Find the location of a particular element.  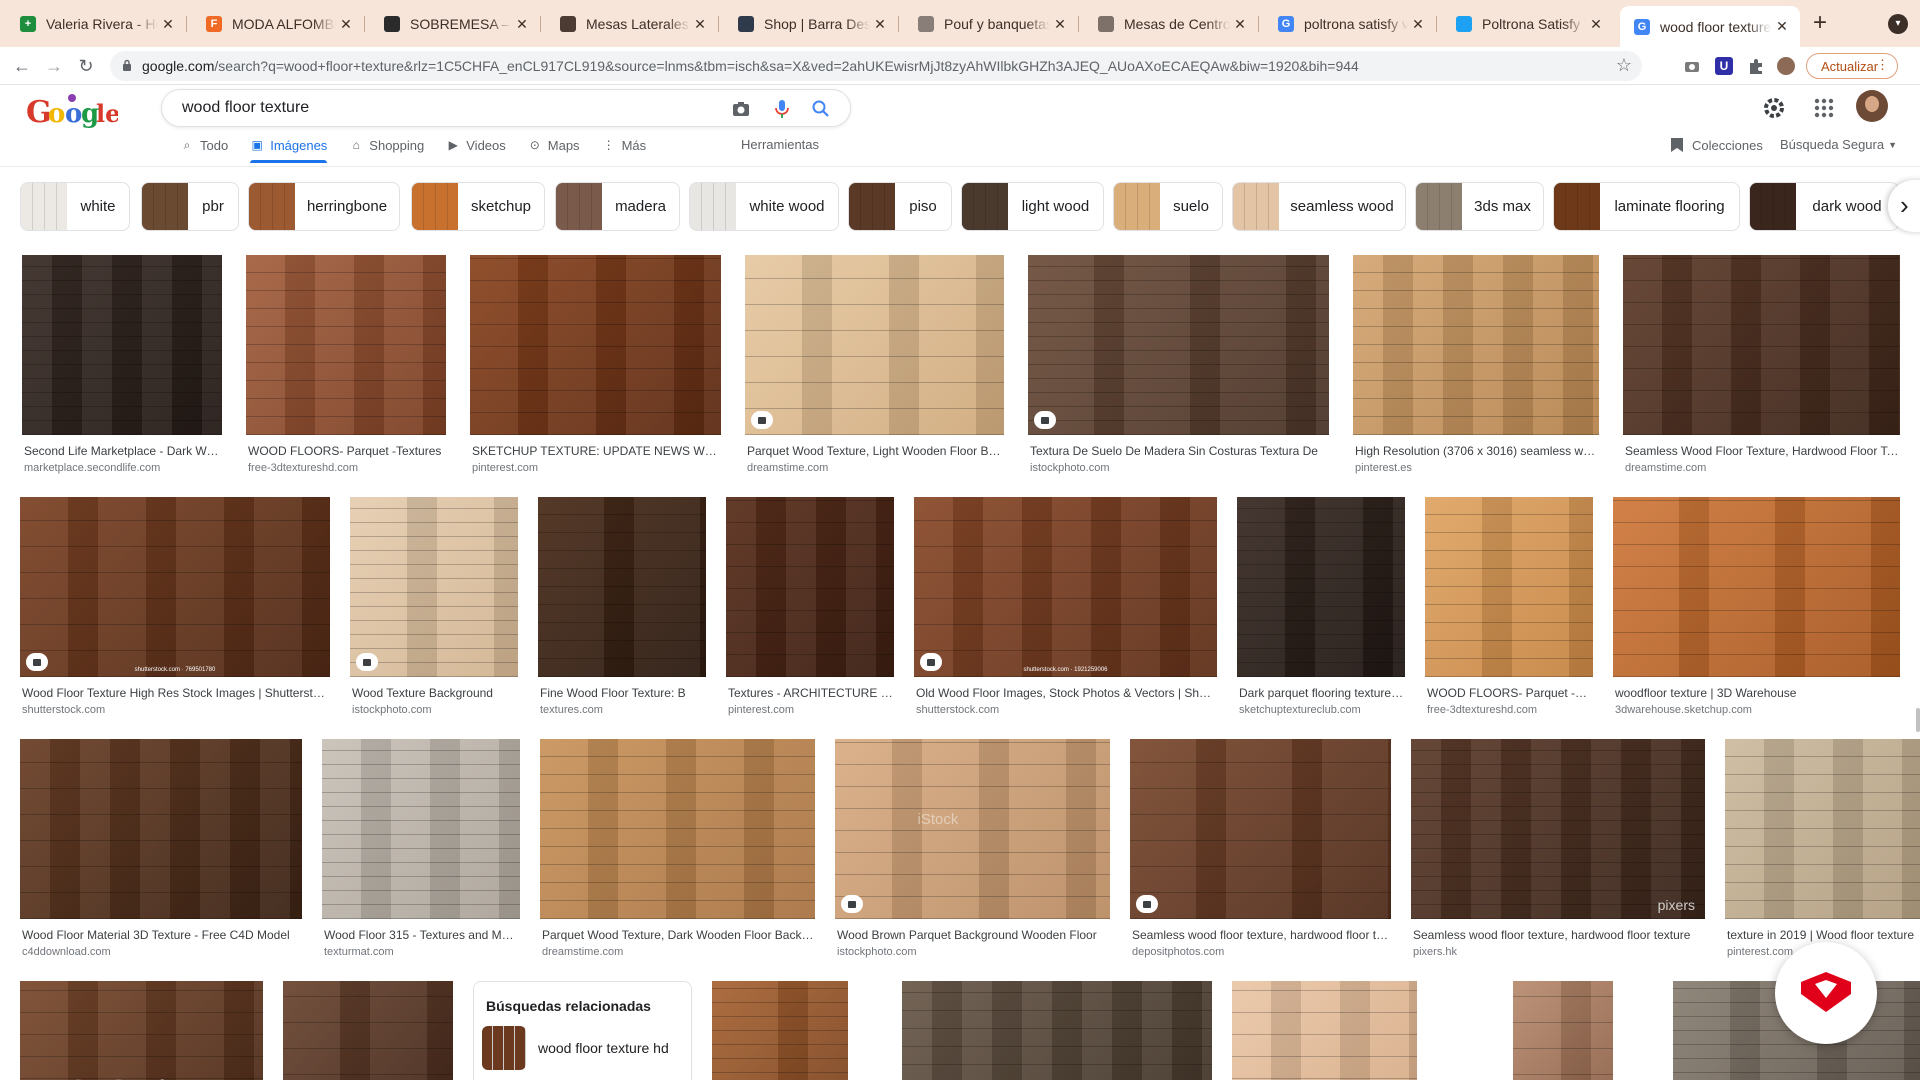

chip-light-wood: light wood is located at coordinates (1032, 206).